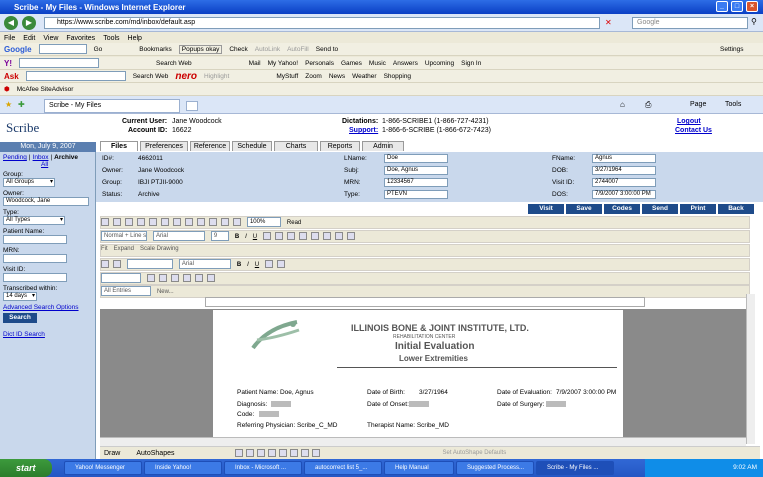 Image resolution: width=763 pixels, height=477 pixels. I want to click on zoom-button: Zoom, so click(313, 76).